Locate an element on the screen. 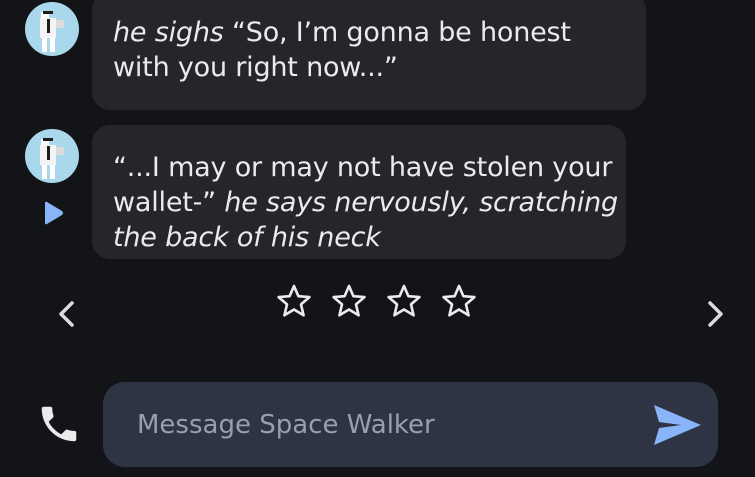 This screenshot has width=755, height=477. message-composer is located at coordinates (410, 424).